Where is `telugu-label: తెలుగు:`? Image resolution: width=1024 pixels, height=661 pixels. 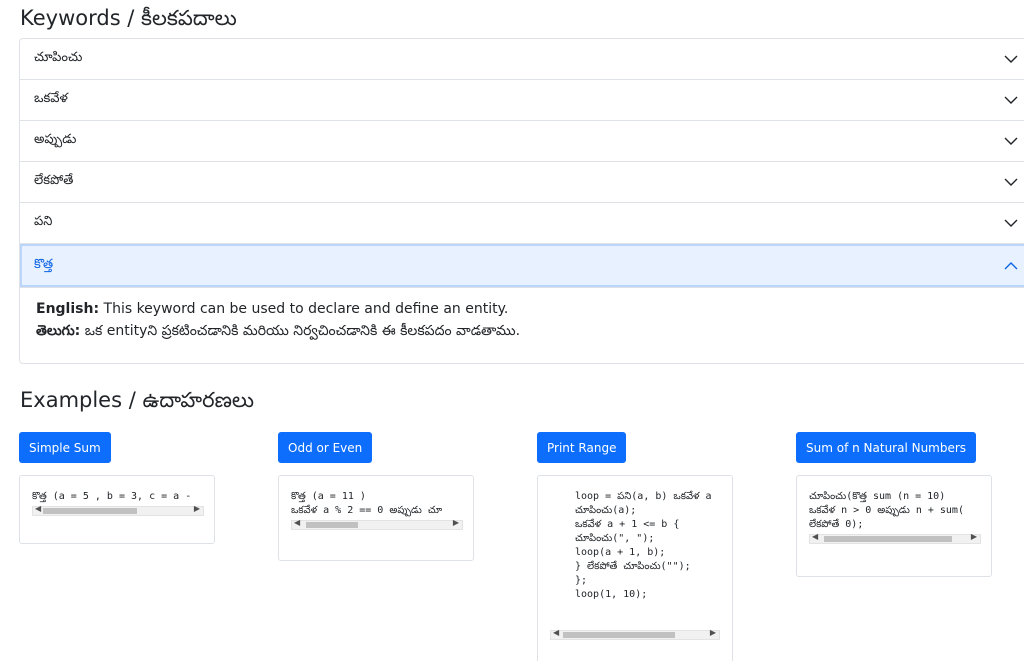
telugu-label: తెలుగు: is located at coordinates (58, 331).